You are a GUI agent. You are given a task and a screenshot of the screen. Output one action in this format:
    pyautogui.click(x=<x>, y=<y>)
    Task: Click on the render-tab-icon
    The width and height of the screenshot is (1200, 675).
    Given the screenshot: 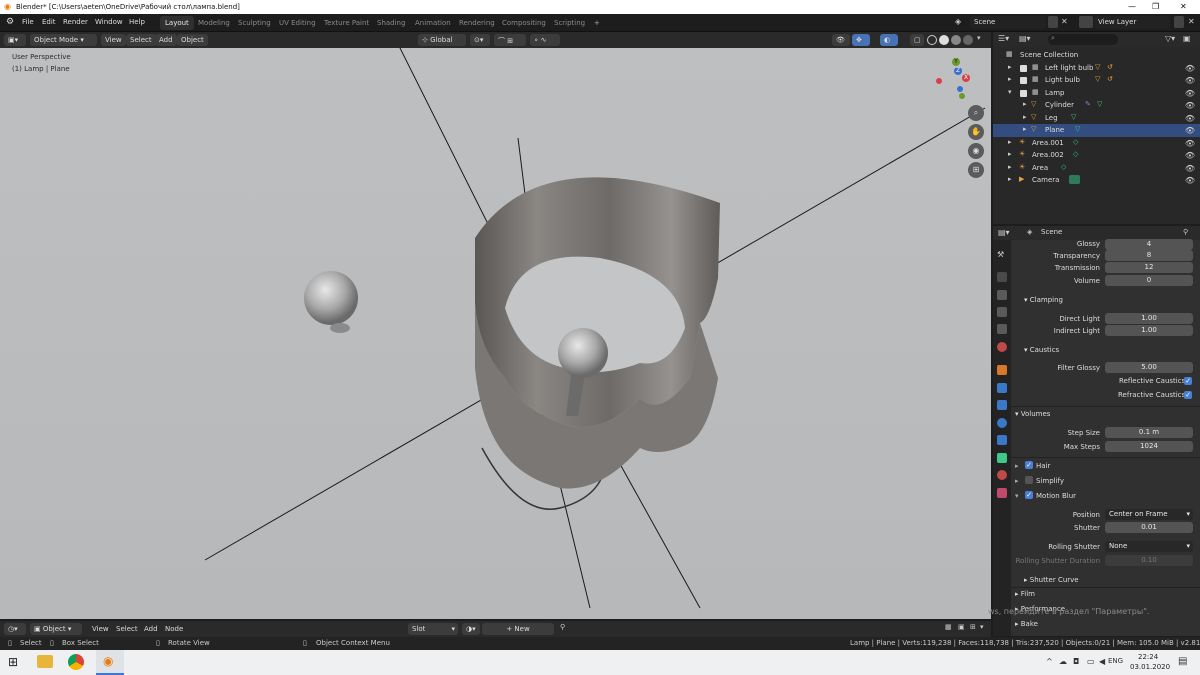 What is the action you would take?
    pyautogui.click(x=1002, y=277)
    